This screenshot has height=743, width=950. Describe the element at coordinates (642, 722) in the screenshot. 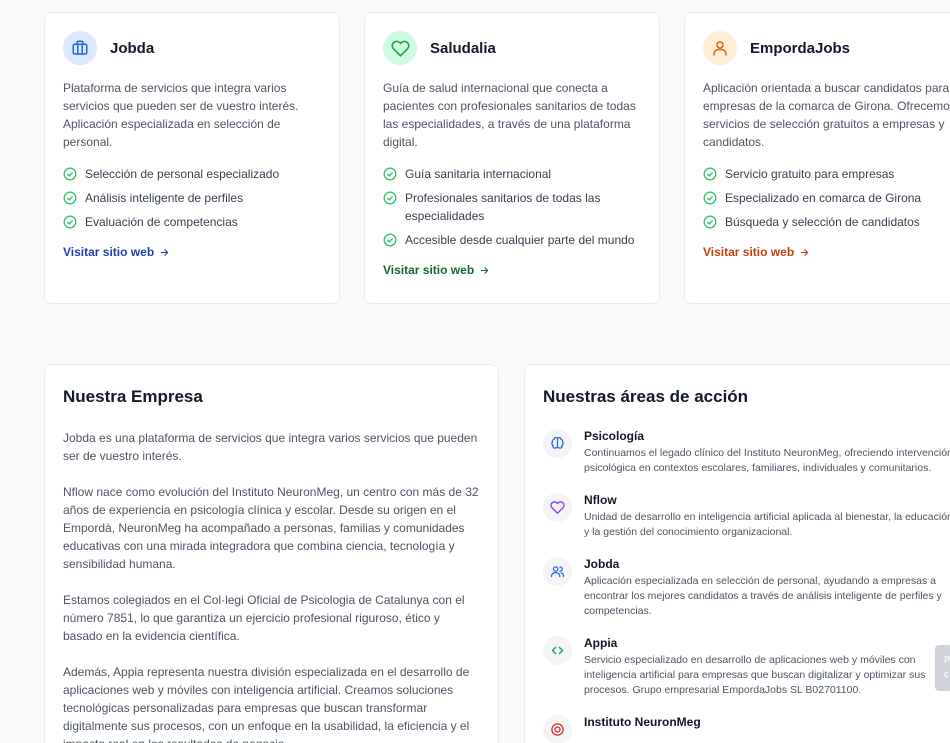

I see `area-name: Instituto NeuronMeg` at that location.